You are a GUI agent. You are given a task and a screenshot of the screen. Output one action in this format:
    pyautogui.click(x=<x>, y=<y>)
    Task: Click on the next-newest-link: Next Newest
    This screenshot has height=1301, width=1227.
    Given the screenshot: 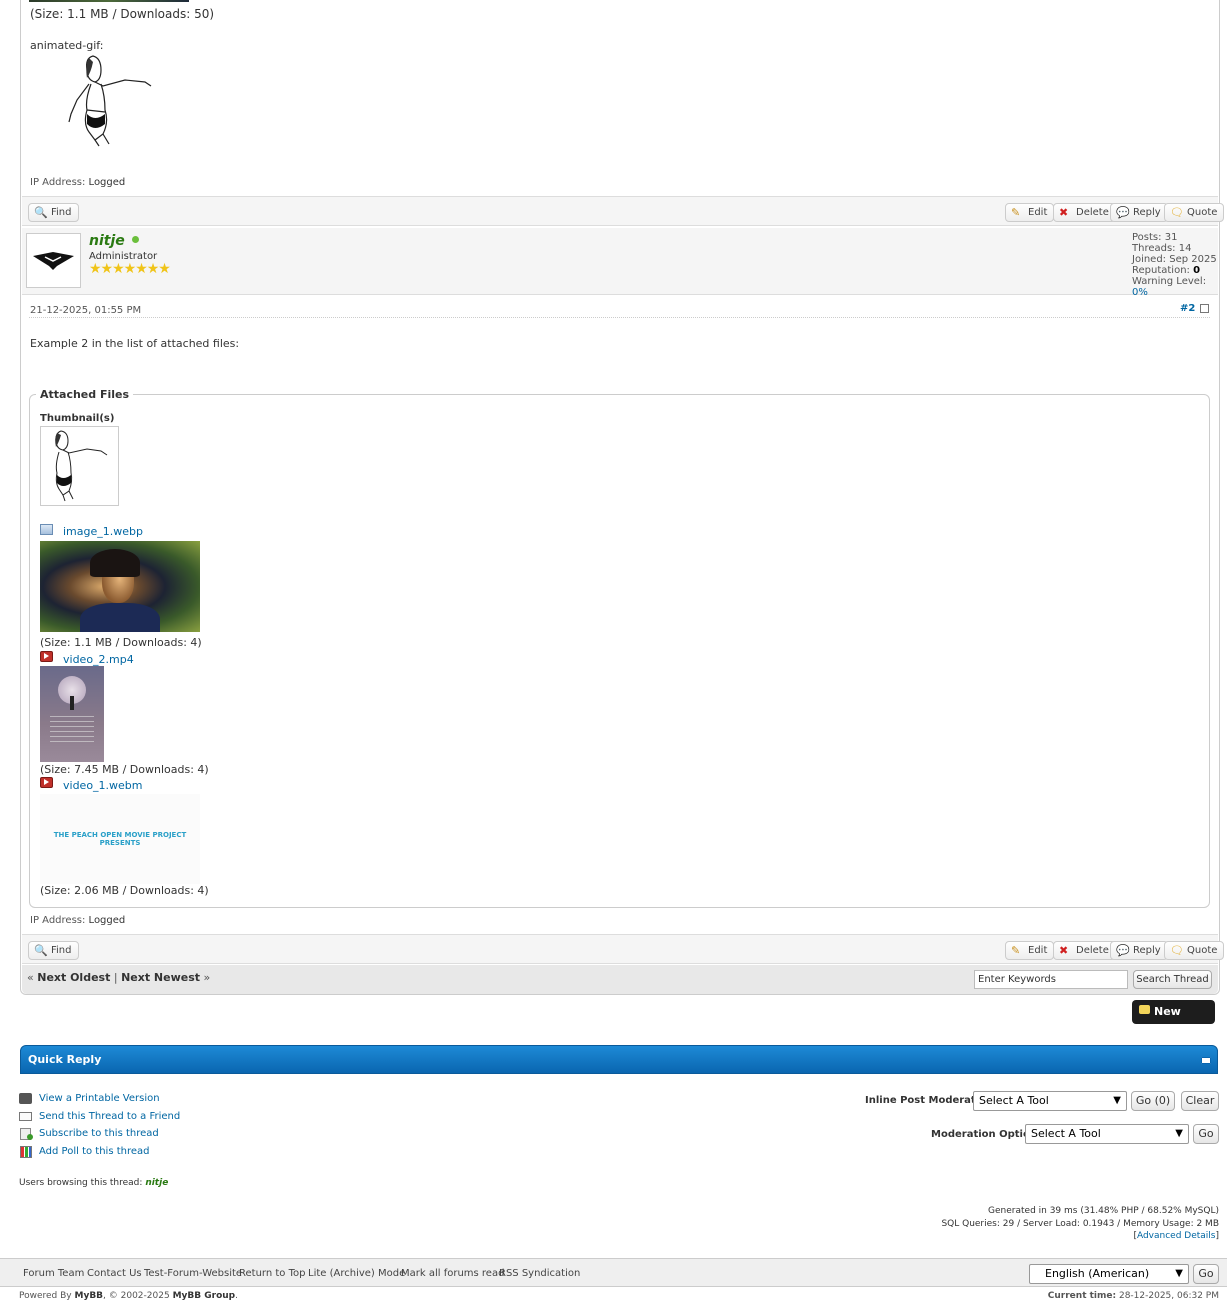 What is the action you would take?
    pyautogui.click(x=160, y=977)
    